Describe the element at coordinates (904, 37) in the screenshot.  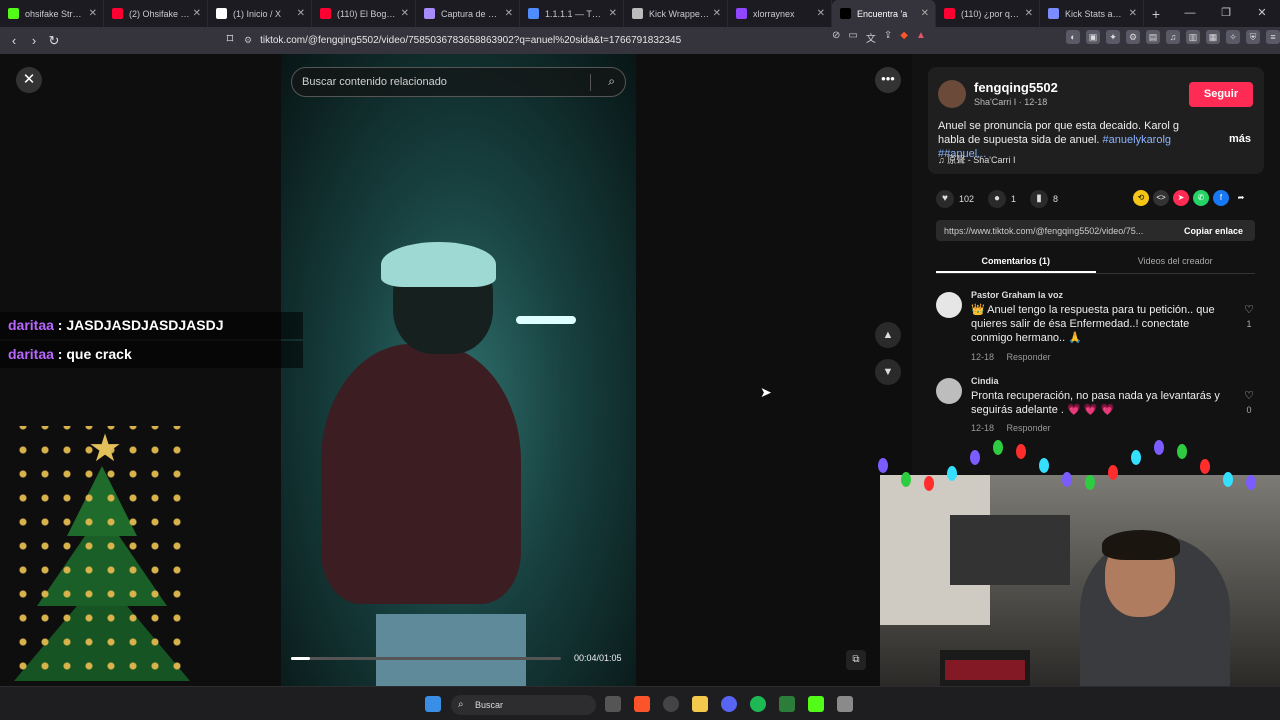
I see `brave-shield-icon: ◆` at that location.